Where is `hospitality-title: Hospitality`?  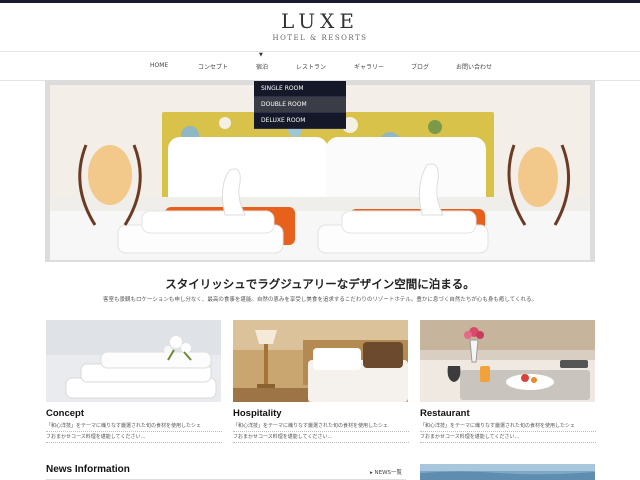 hospitality-title: Hospitality is located at coordinates (257, 413).